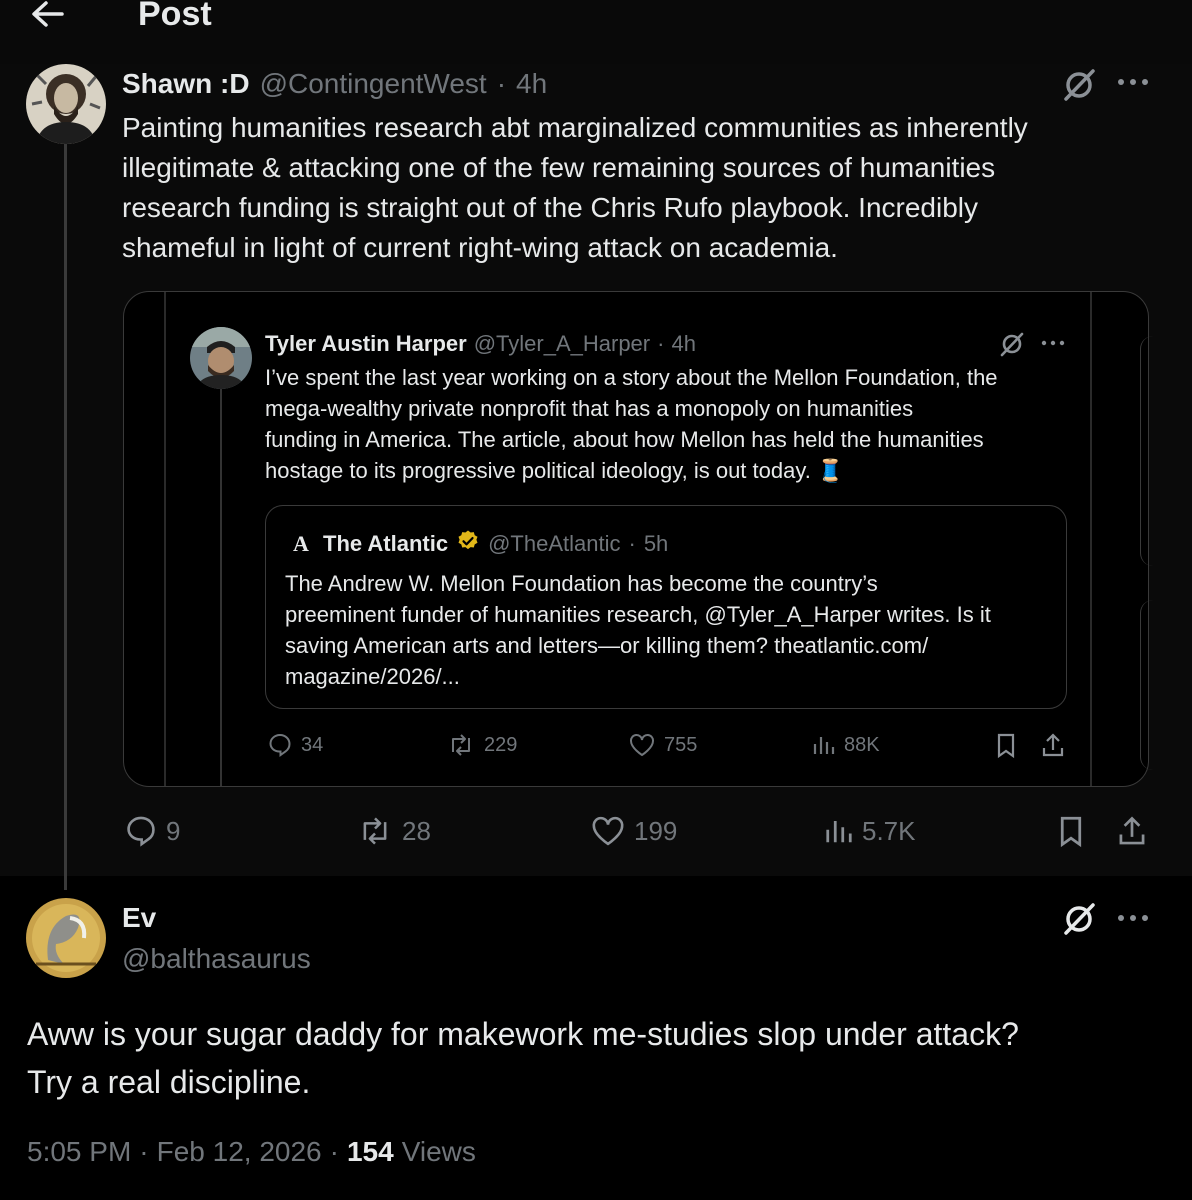 The image size is (1192, 1200). I want to click on repost-count: 229, so click(501, 744).